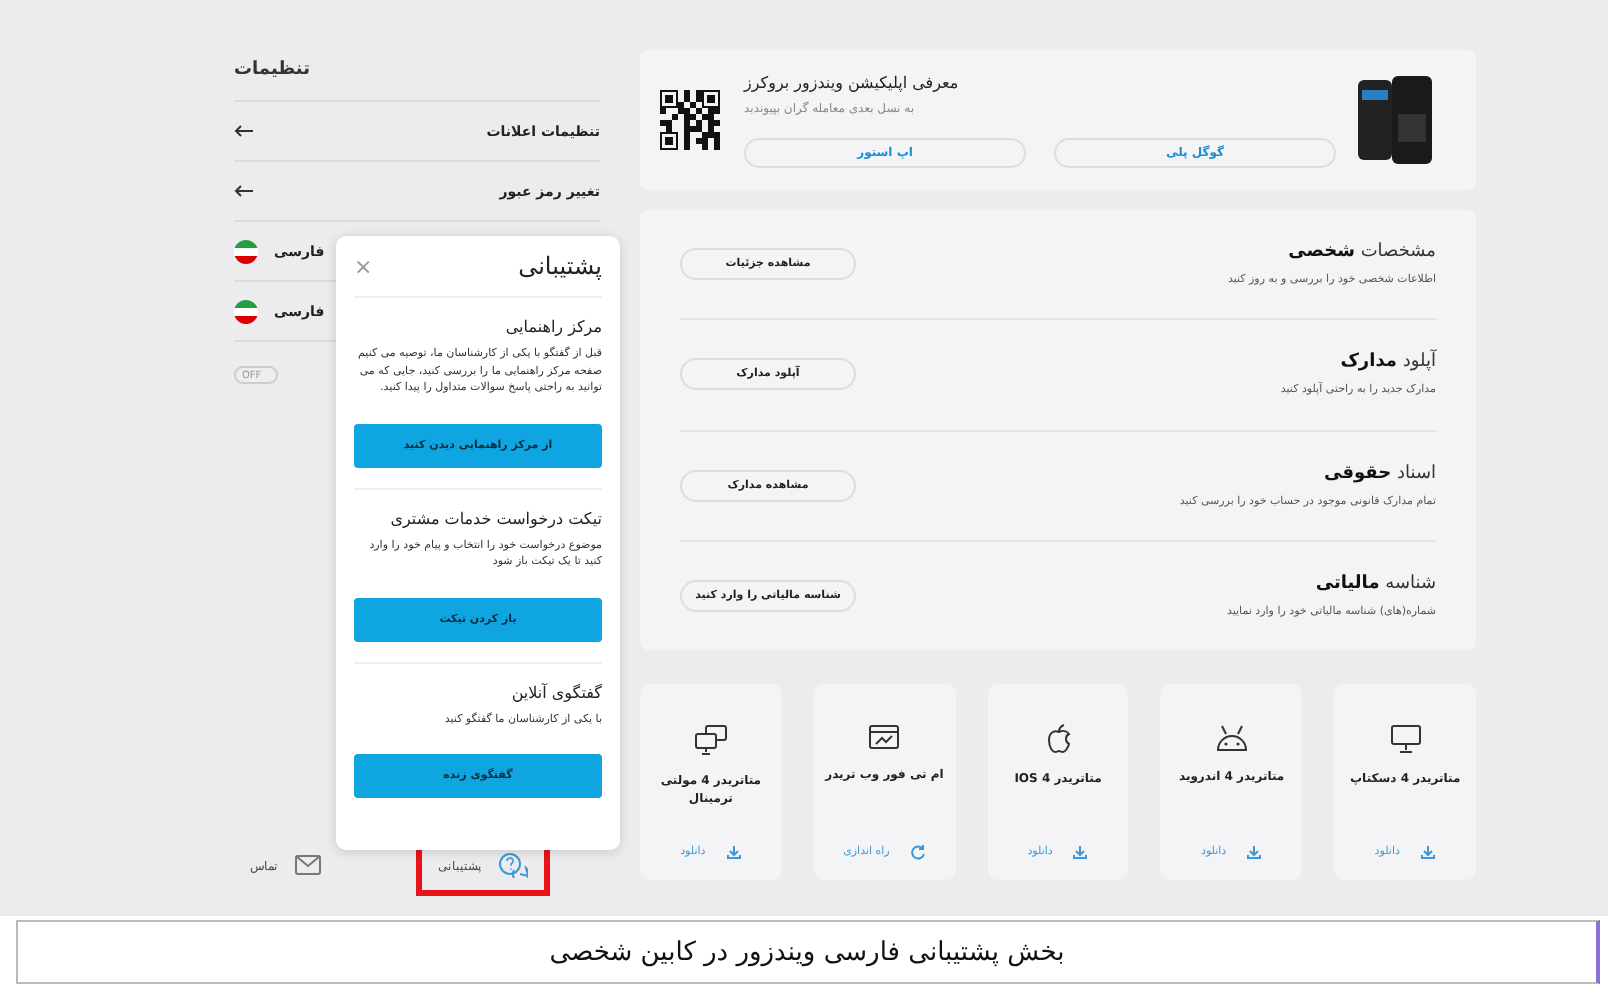 The height and width of the screenshot is (984, 1608). I want to click on two-monitors-icon, so click(710, 740).